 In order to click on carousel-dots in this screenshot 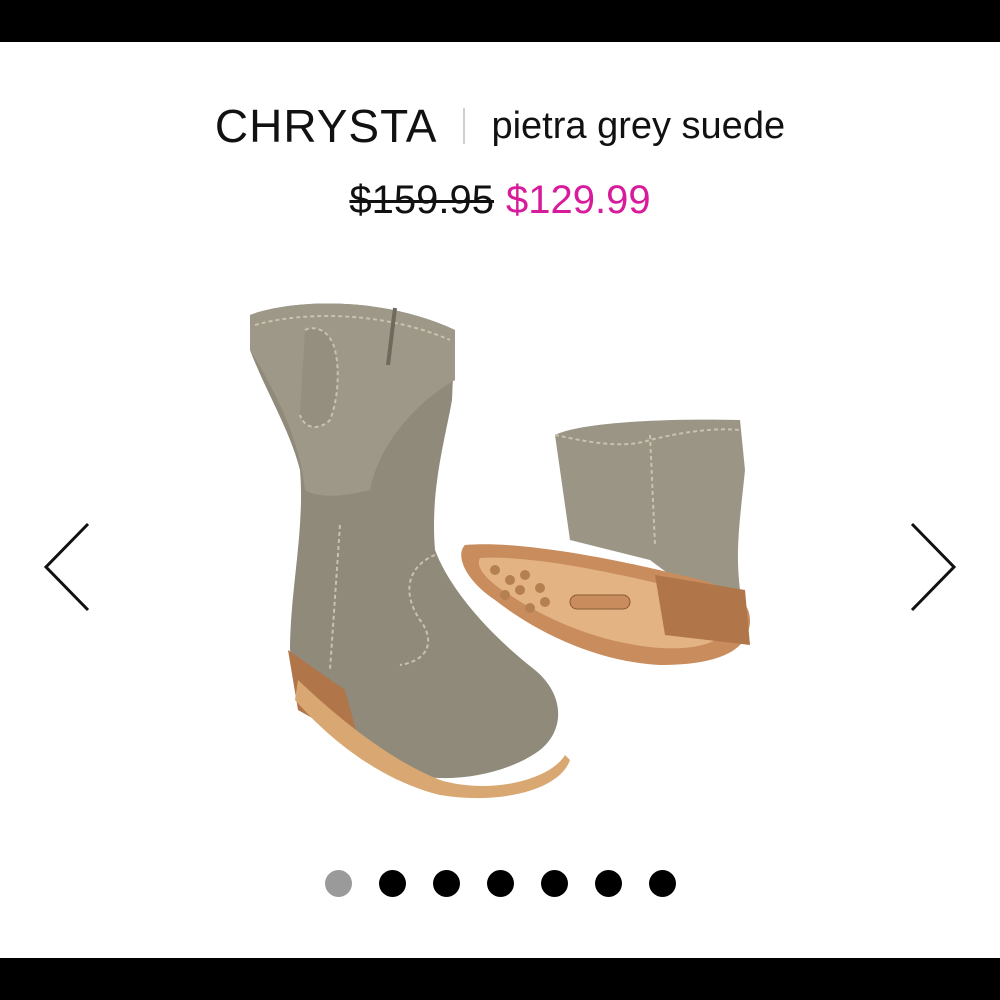, I will do `click(500, 883)`.